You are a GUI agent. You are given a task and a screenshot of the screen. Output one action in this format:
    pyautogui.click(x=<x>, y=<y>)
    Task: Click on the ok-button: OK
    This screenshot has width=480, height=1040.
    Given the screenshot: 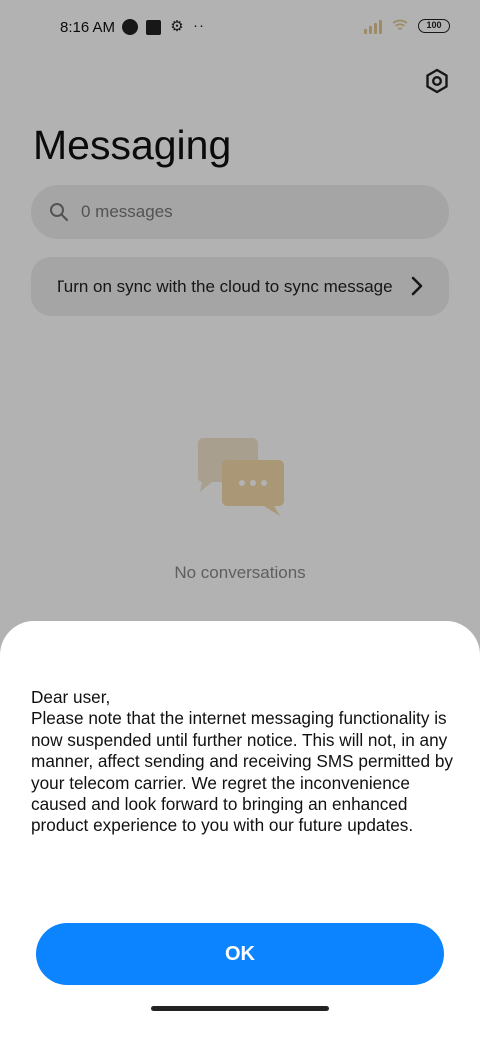 What is the action you would take?
    pyautogui.click(x=240, y=954)
    